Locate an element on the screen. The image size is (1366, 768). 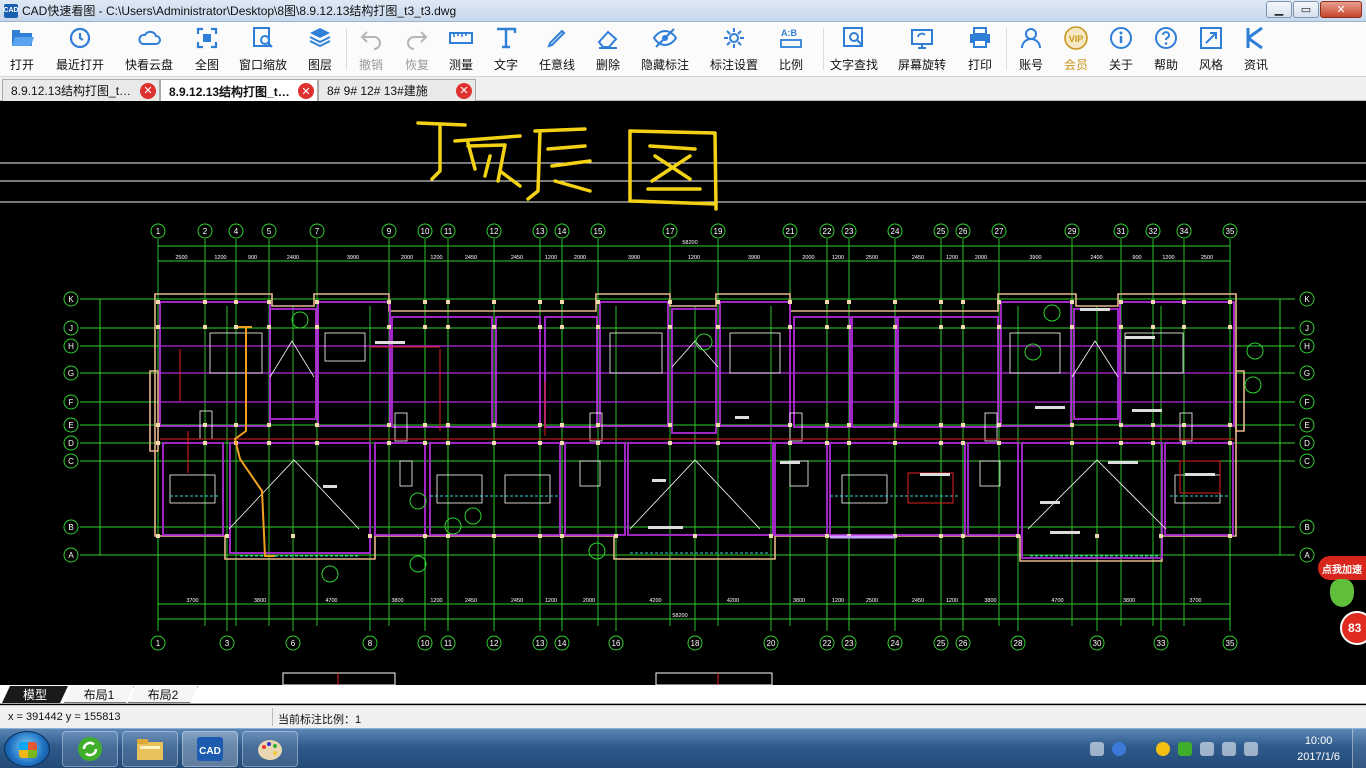
axis-bubble-top-label: 22 is located at coordinates (827, 231).